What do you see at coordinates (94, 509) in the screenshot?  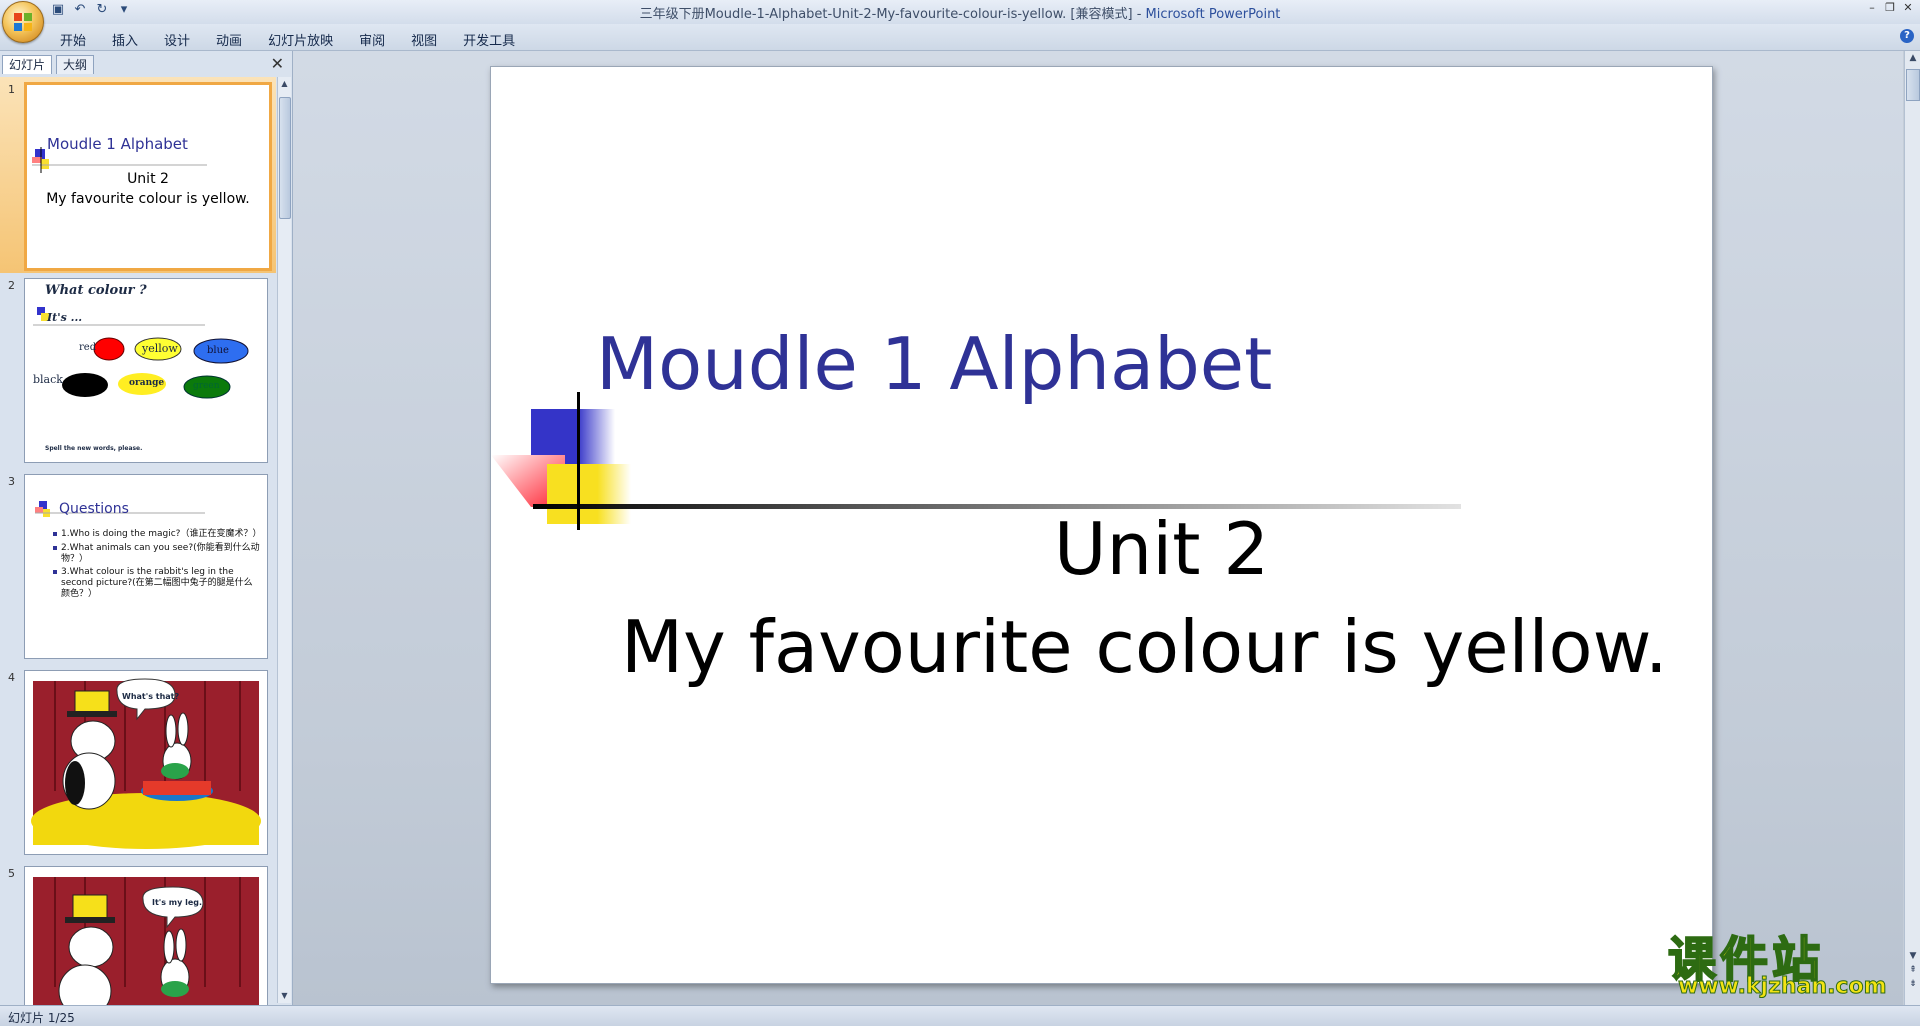 I see `thumb-heading: Questions` at bounding box center [94, 509].